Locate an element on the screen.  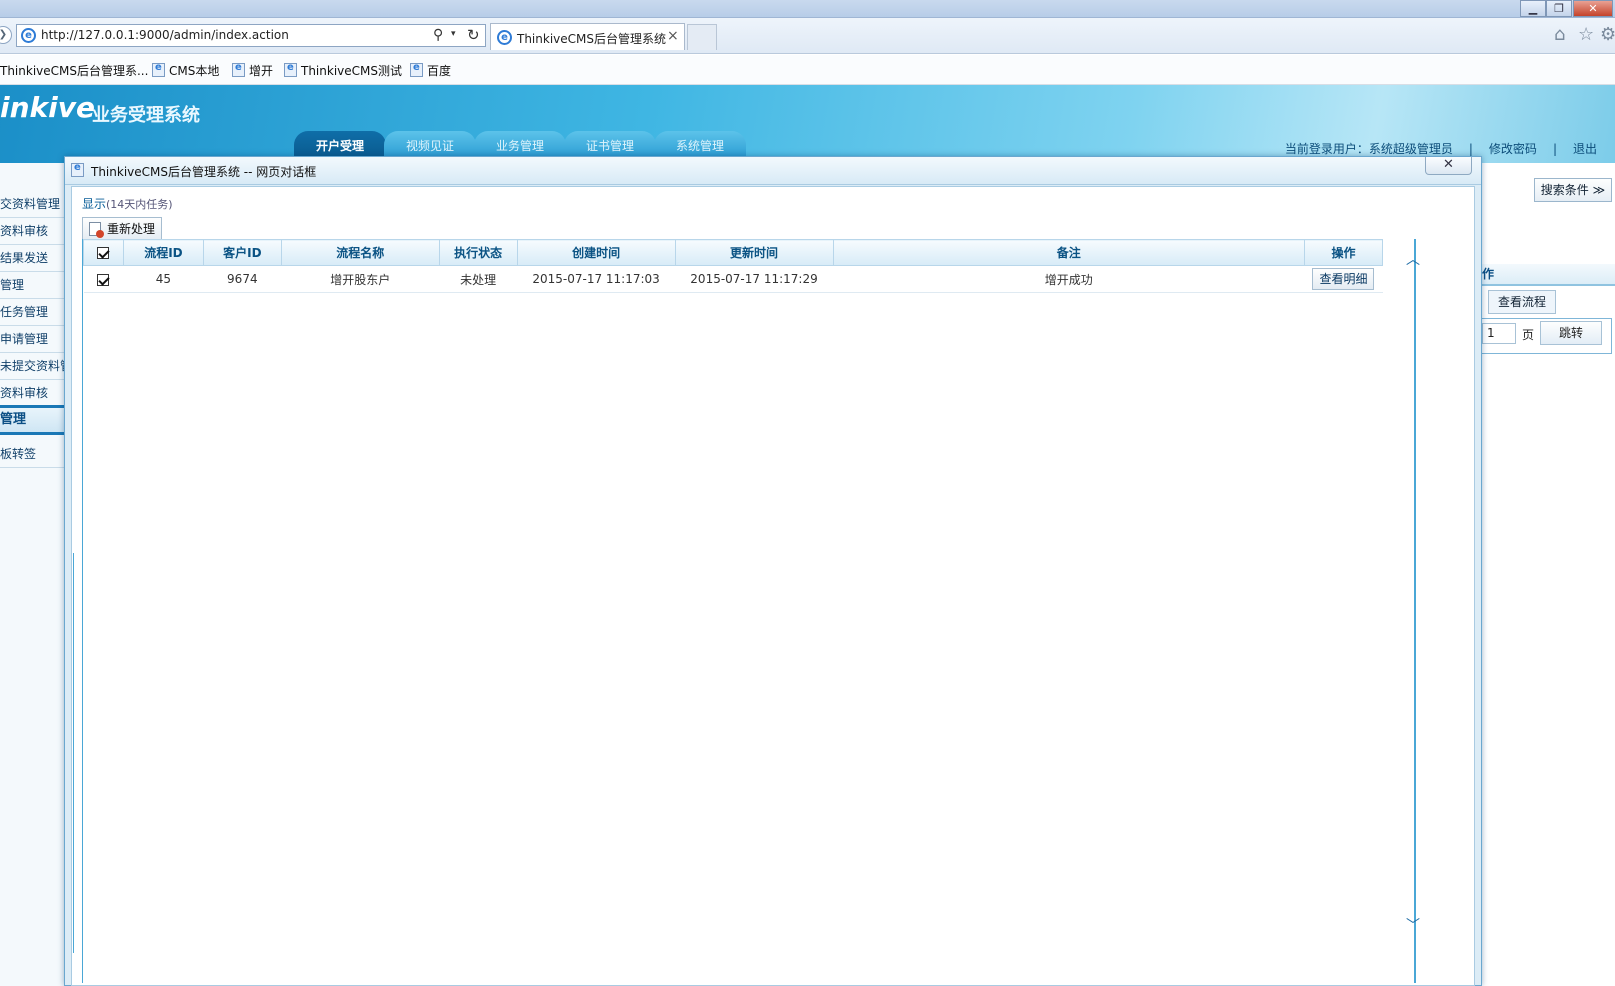
sidebar-item: 任务管理 is located at coordinates (32, 312).